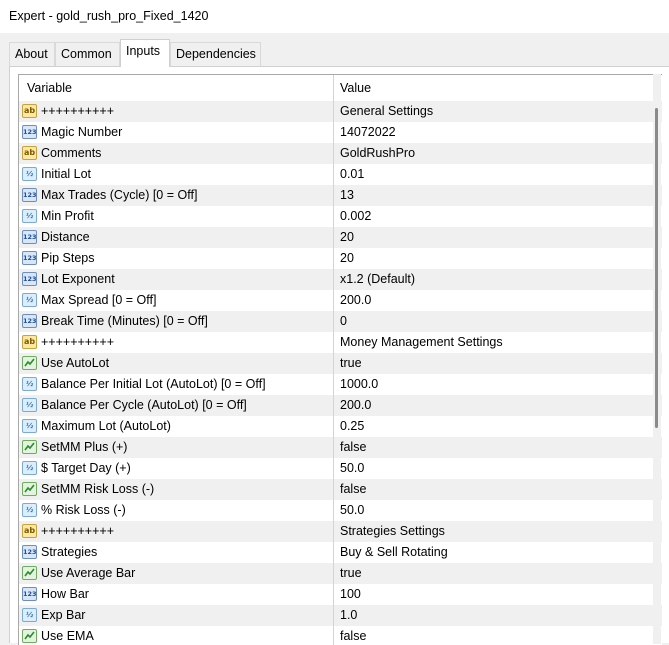  Describe the element at coordinates (495, 384) in the screenshot. I see `value-cell: 1000.0` at that location.